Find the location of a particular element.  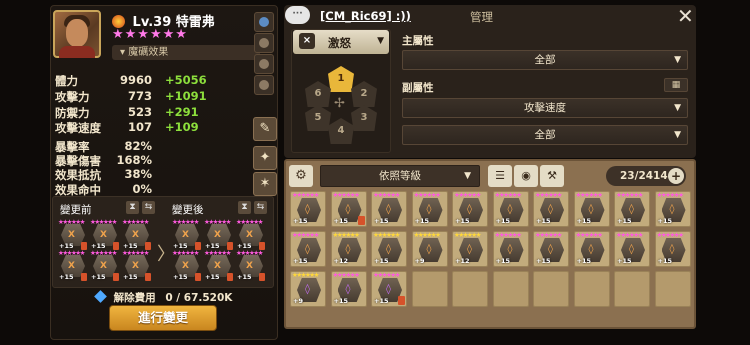

stat-bonus: +5056 is located at coordinates (186, 80).